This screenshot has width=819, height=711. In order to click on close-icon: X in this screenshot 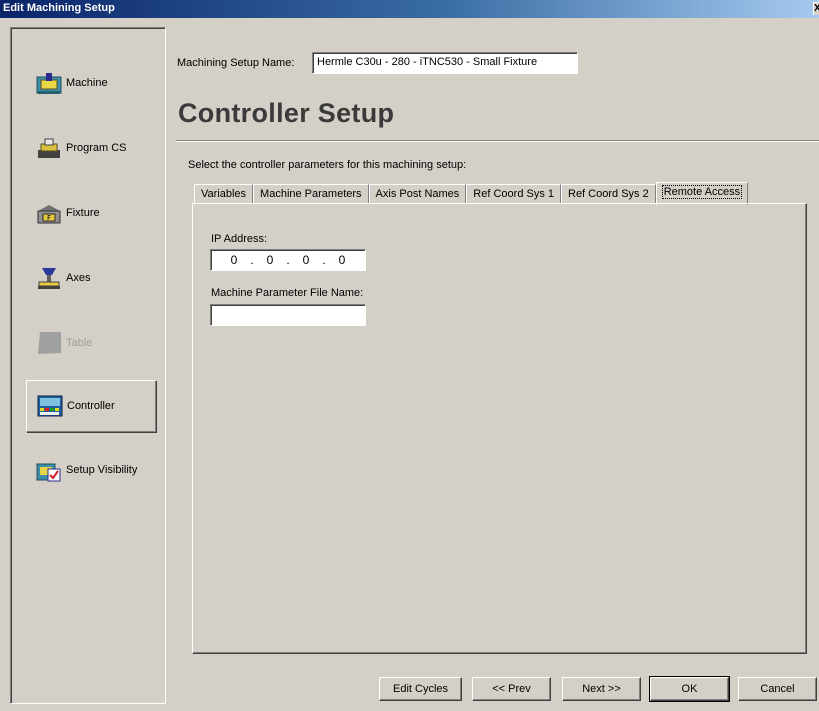, I will do `click(816, 8)`.